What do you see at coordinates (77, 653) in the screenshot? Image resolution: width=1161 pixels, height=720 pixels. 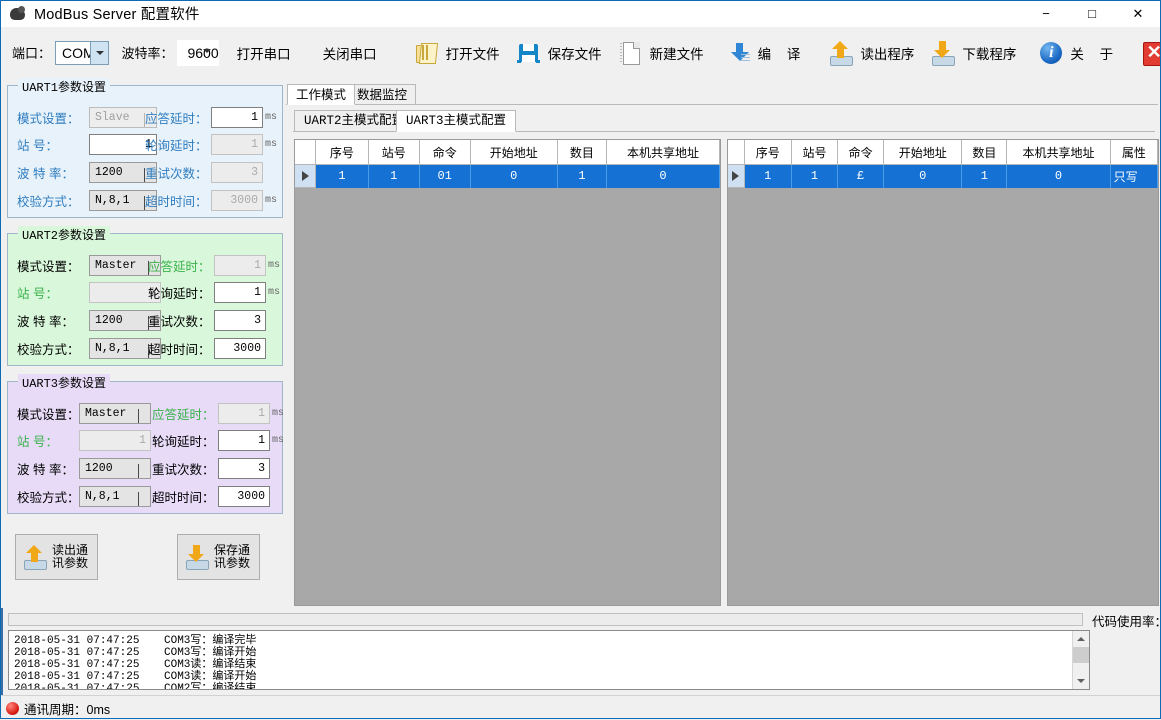 I see `log-timestamp: 2018-05-31 07:47:25` at bounding box center [77, 653].